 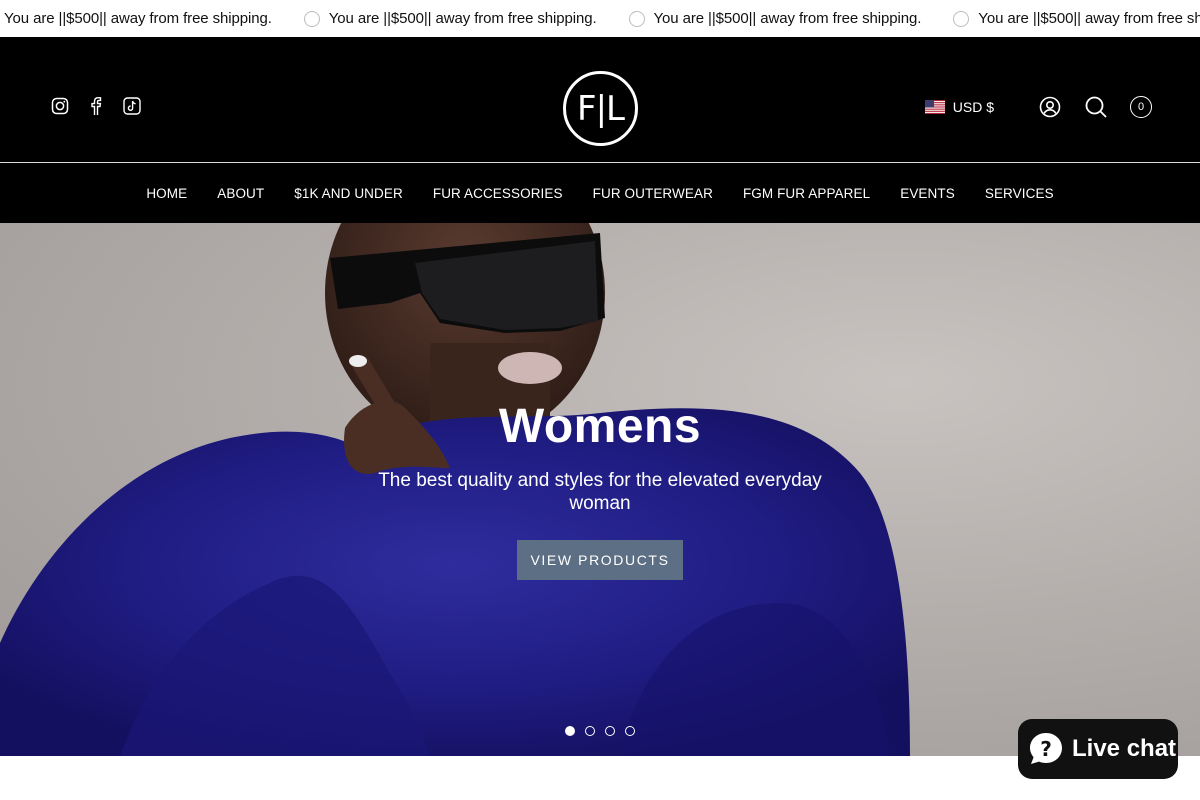 I want to click on brand-logo: F|L, so click(x=600, y=108).